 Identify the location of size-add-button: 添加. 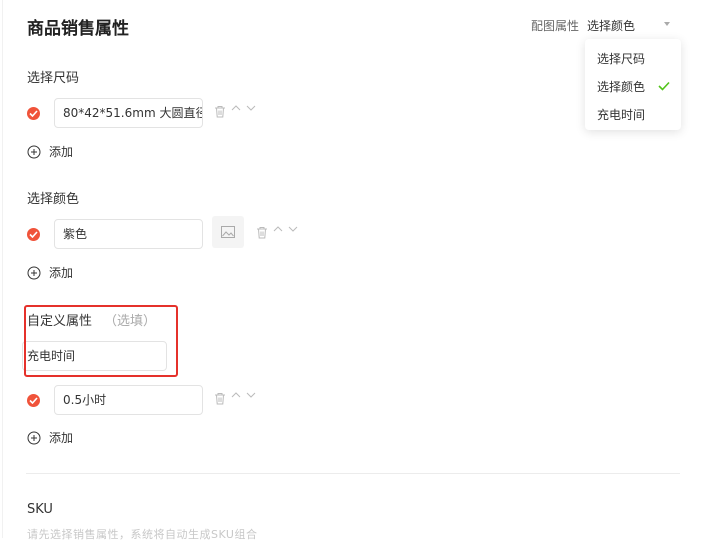
(50, 151).